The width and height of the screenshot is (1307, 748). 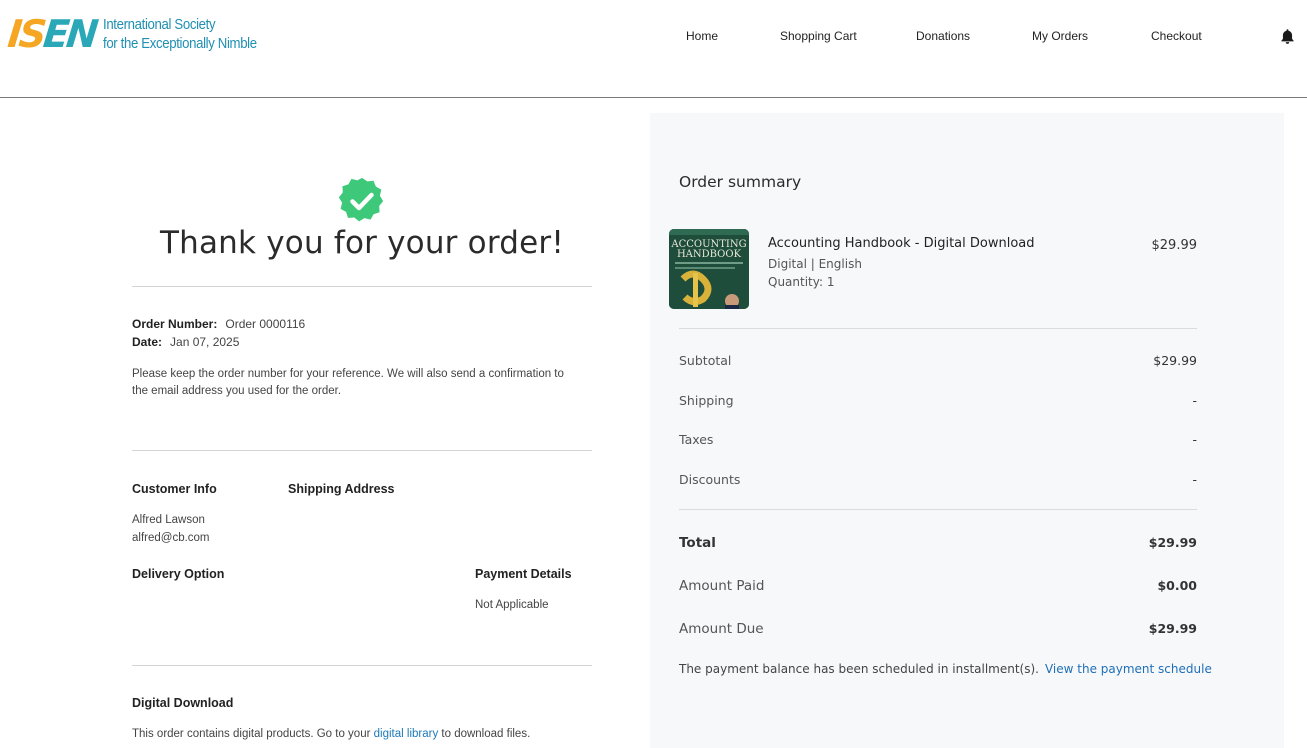 I want to click on nav-home: Home, so click(x=702, y=36).